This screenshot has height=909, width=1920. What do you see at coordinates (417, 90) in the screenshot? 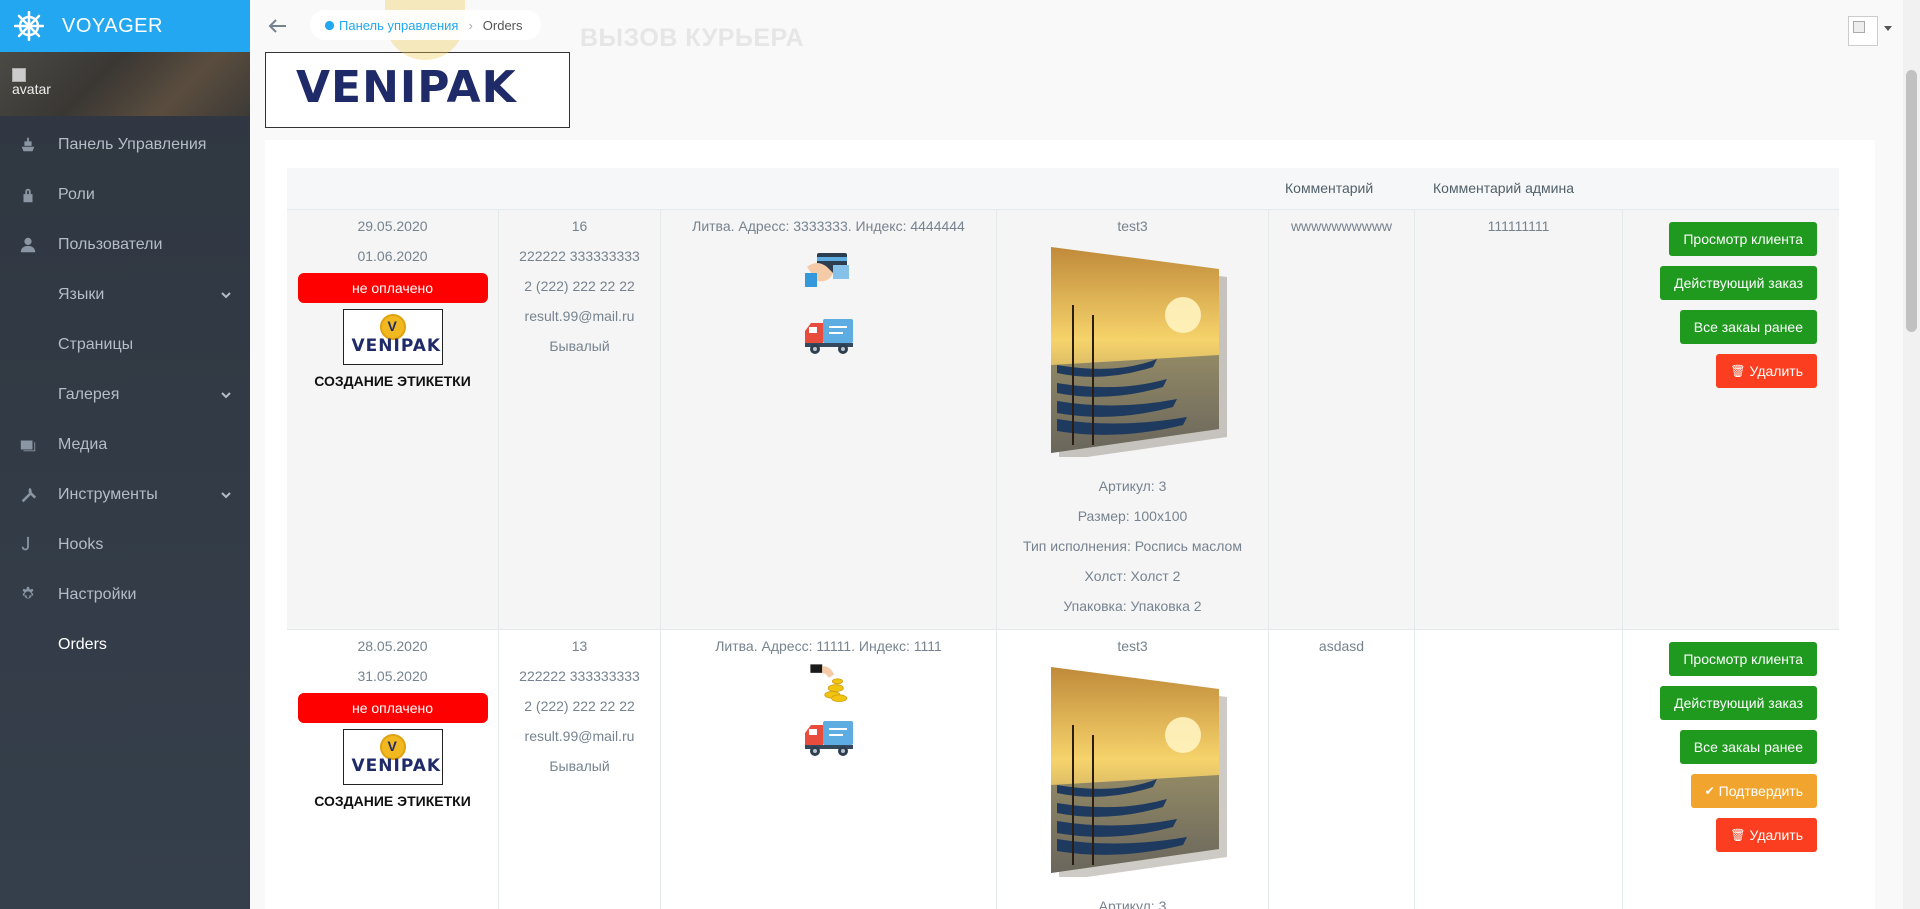
I see `header-venipak-logo: VENIPAK` at bounding box center [417, 90].